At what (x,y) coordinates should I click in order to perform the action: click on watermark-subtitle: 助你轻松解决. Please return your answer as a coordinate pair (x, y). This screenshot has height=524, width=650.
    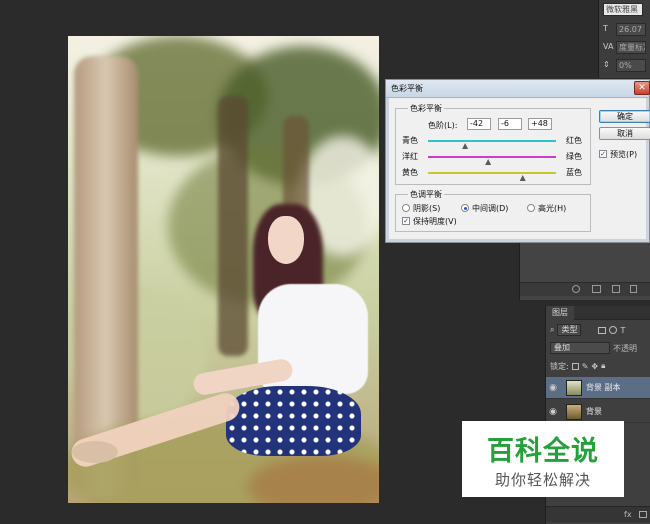
    Looking at the image, I should click on (542, 480).